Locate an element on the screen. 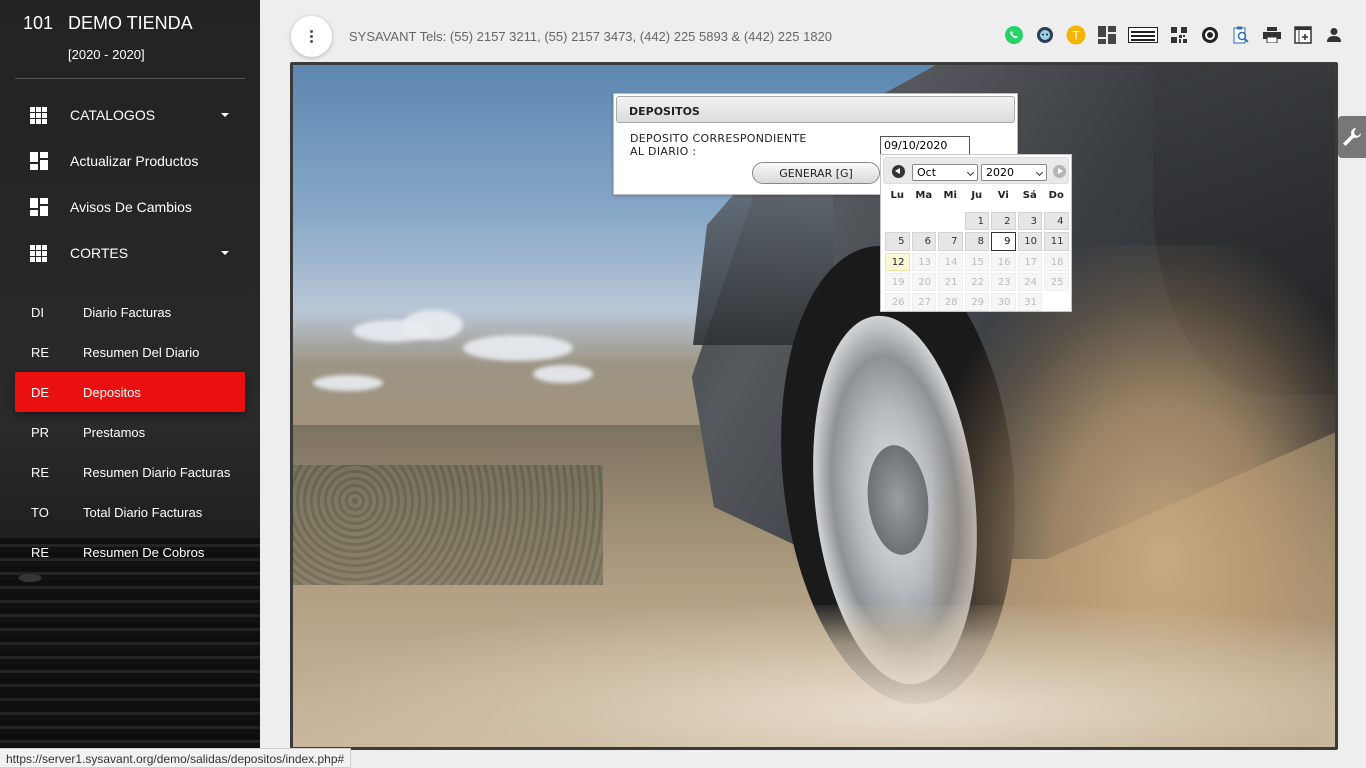 Image resolution: width=1366 pixels, height=768 pixels. calendar-day: 15 is located at coordinates (976, 261).